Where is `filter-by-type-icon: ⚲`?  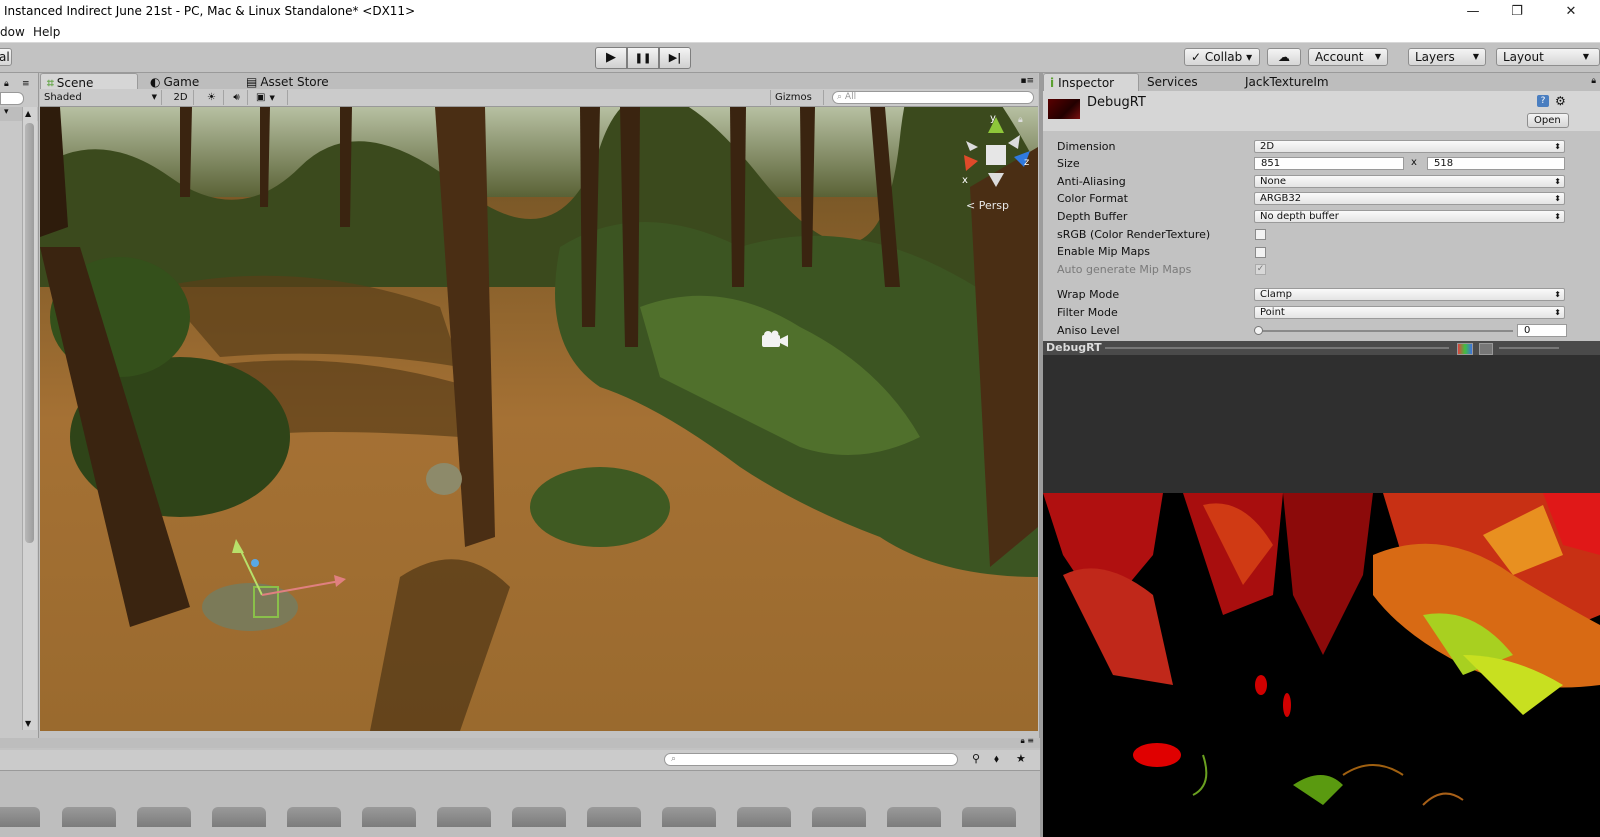 filter-by-type-icon: ⚲ is located at coordinates (976, 758).